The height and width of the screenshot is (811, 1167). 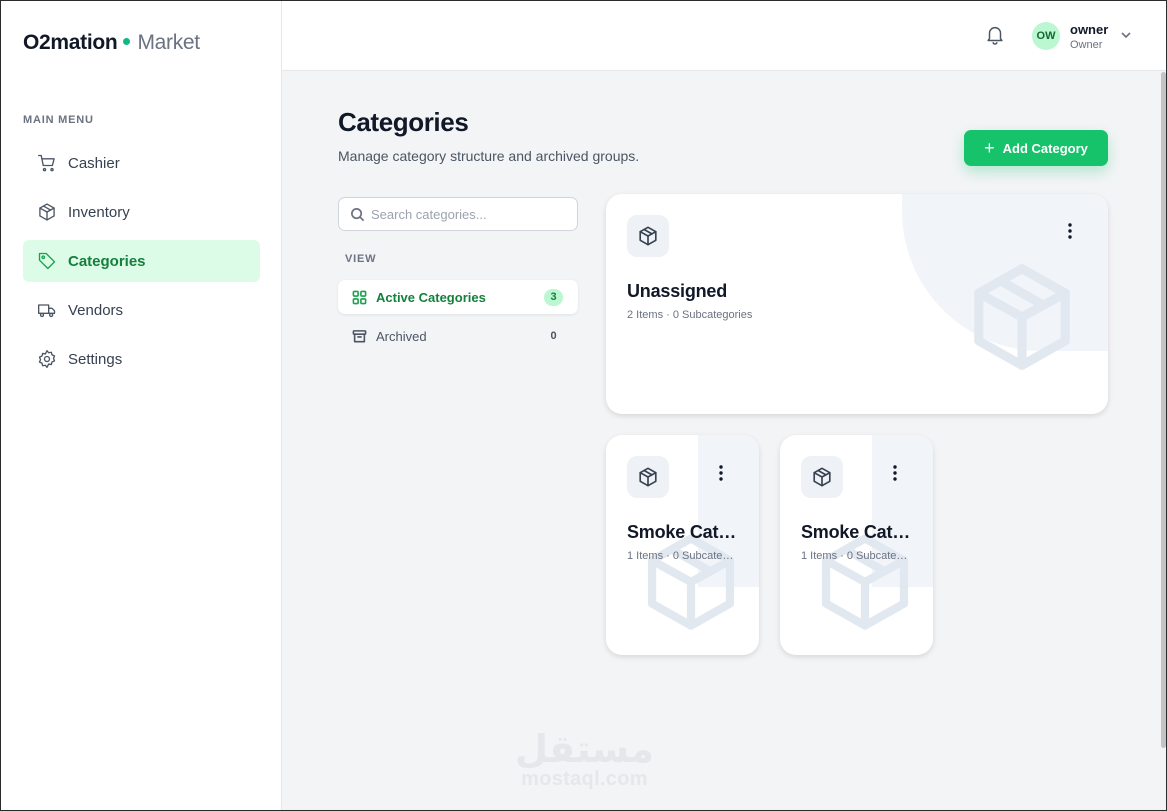 What do you see at coordinates (553, 297) in the screenshot?
I see `count-badge: 3` at bounding box center [553, 297].